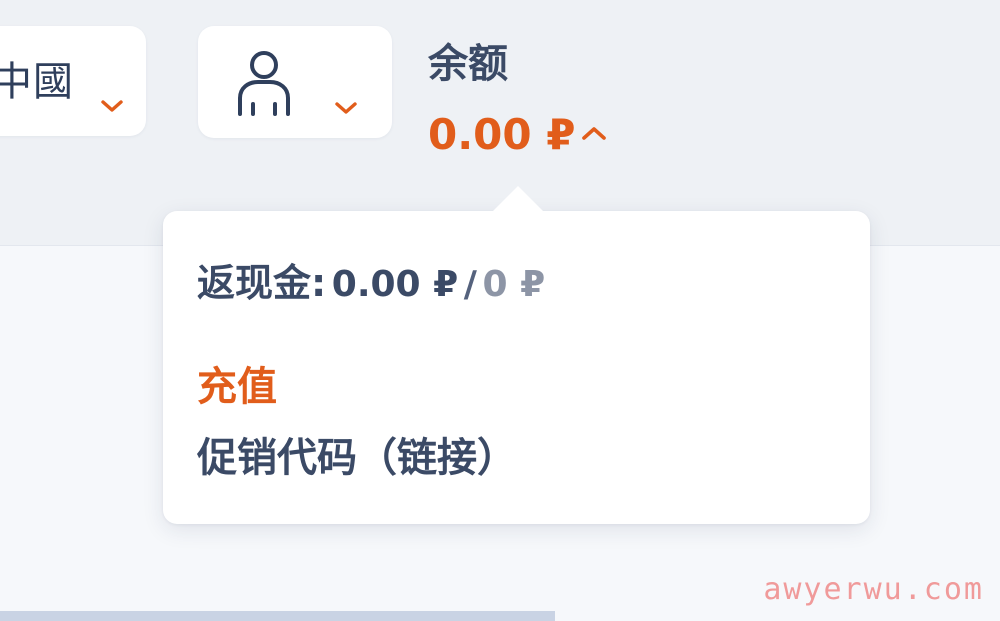 The image size is (1000, 621). I want to click on popover-pointer, so click(518, 200).